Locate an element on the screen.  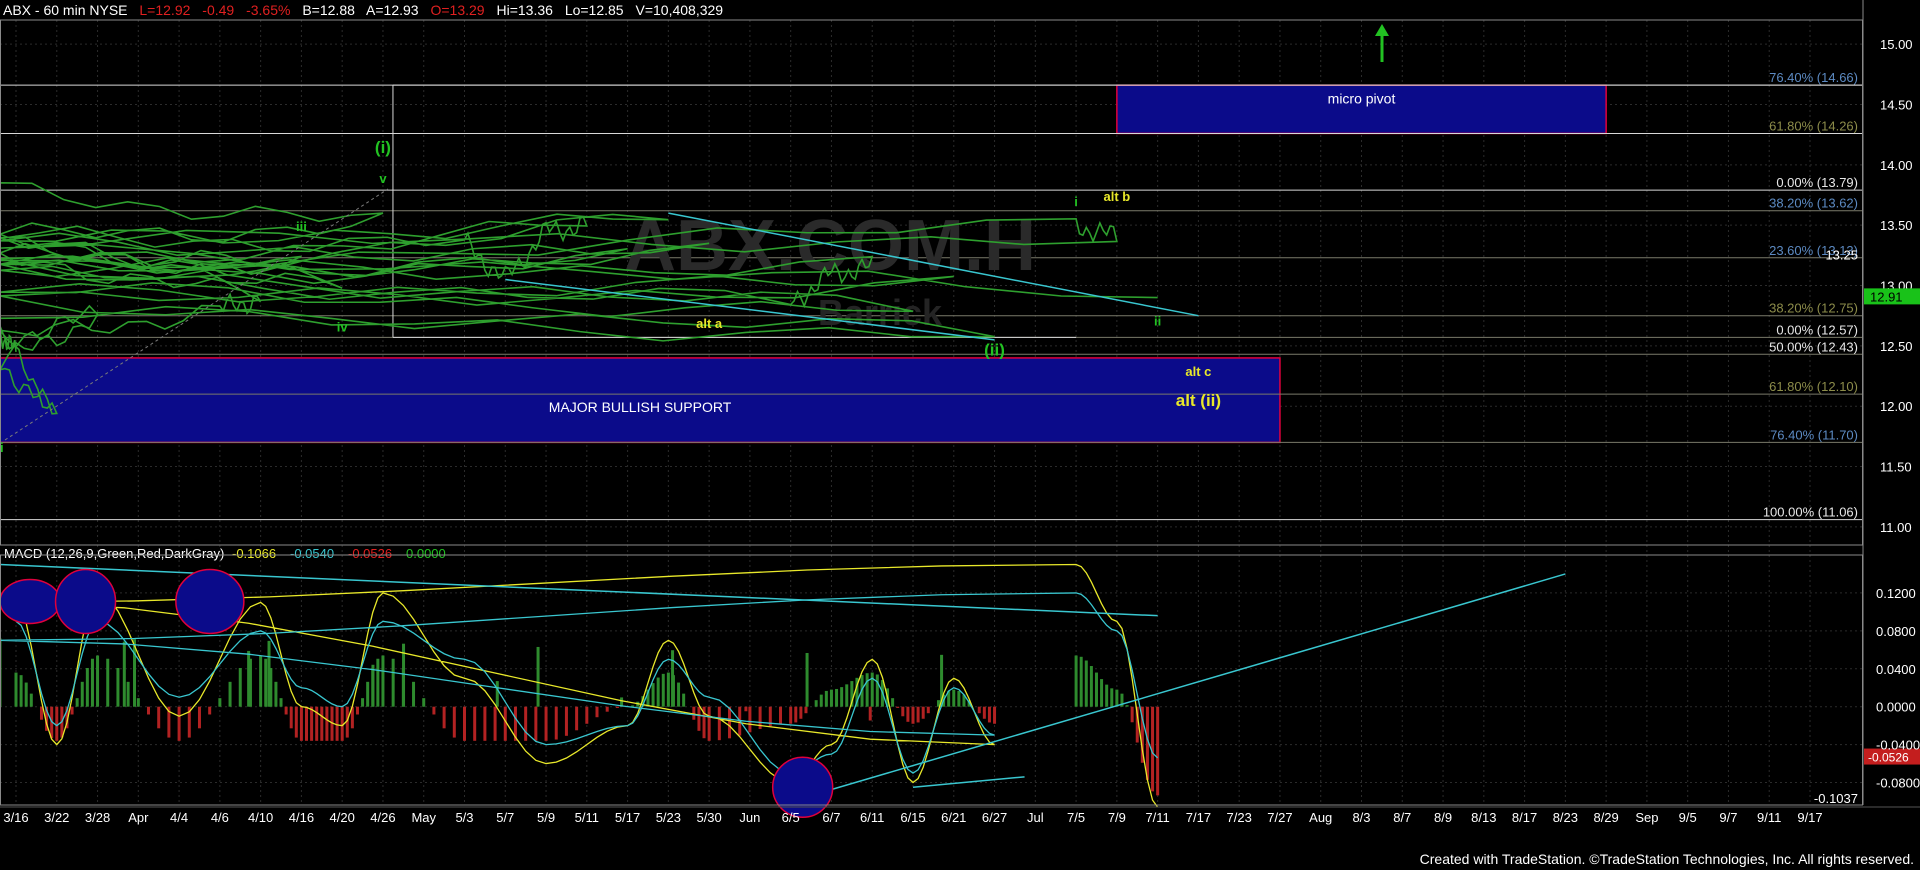
fib-label: 61.80% (12.10) is located at coordinates (1813, 386).